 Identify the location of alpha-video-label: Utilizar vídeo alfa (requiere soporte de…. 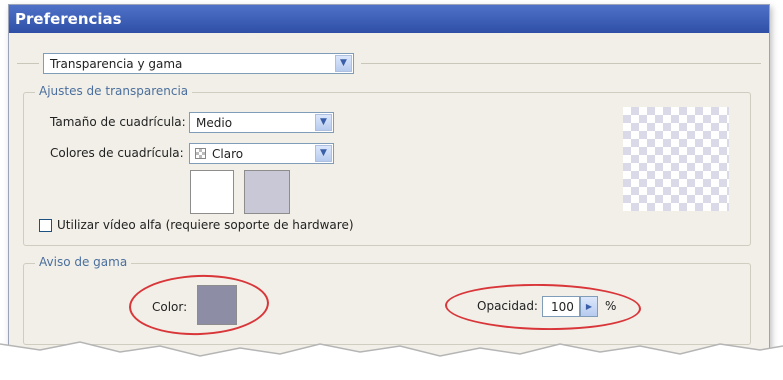
(205, 225).